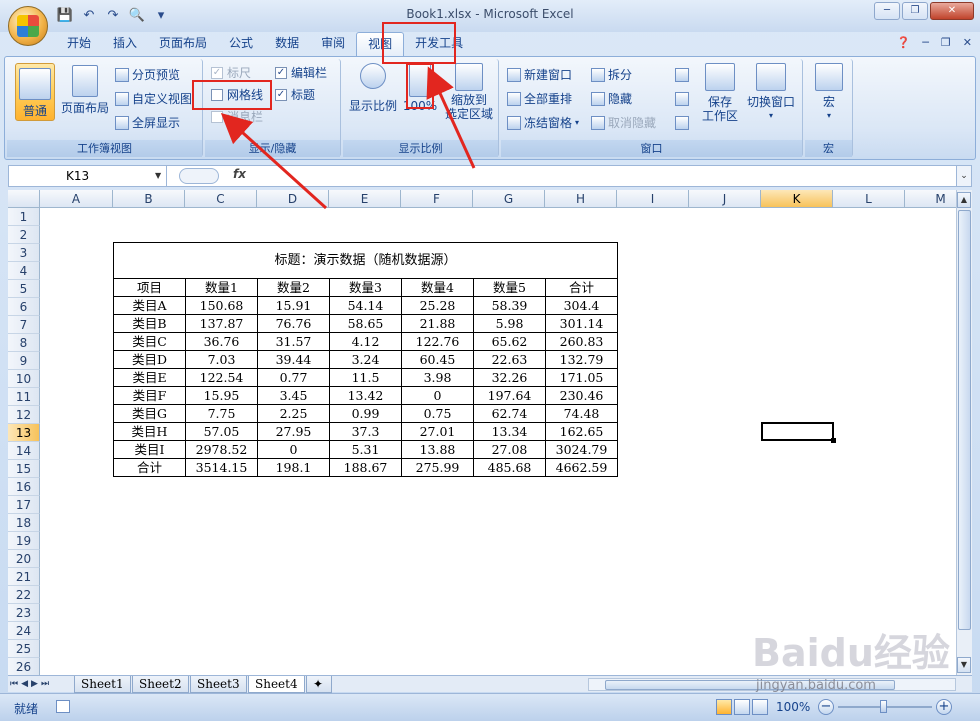 Image resolution: width=980 pixels, height=721 pixels. I want to click on table-cell: 3.98, so click(437, 377).